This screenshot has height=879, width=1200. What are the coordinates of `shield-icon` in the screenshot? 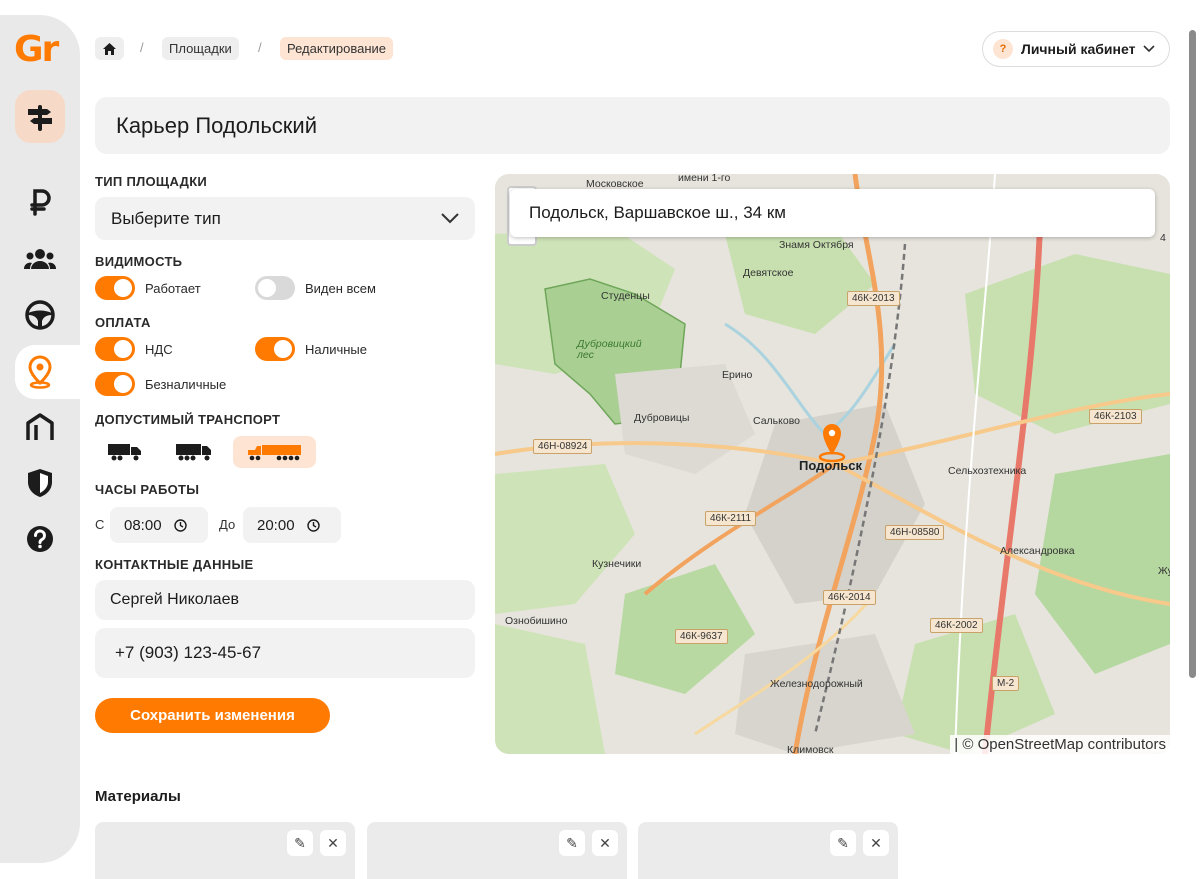 It's located at (40, 483).